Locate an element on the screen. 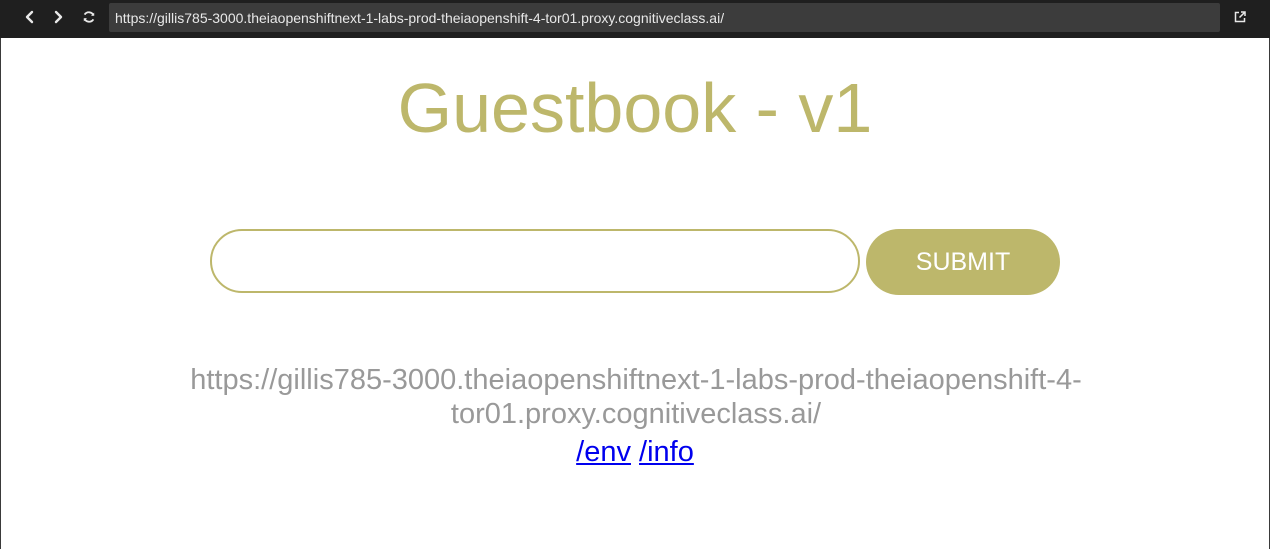  open-external-button is located at coordinates (1240, 17).